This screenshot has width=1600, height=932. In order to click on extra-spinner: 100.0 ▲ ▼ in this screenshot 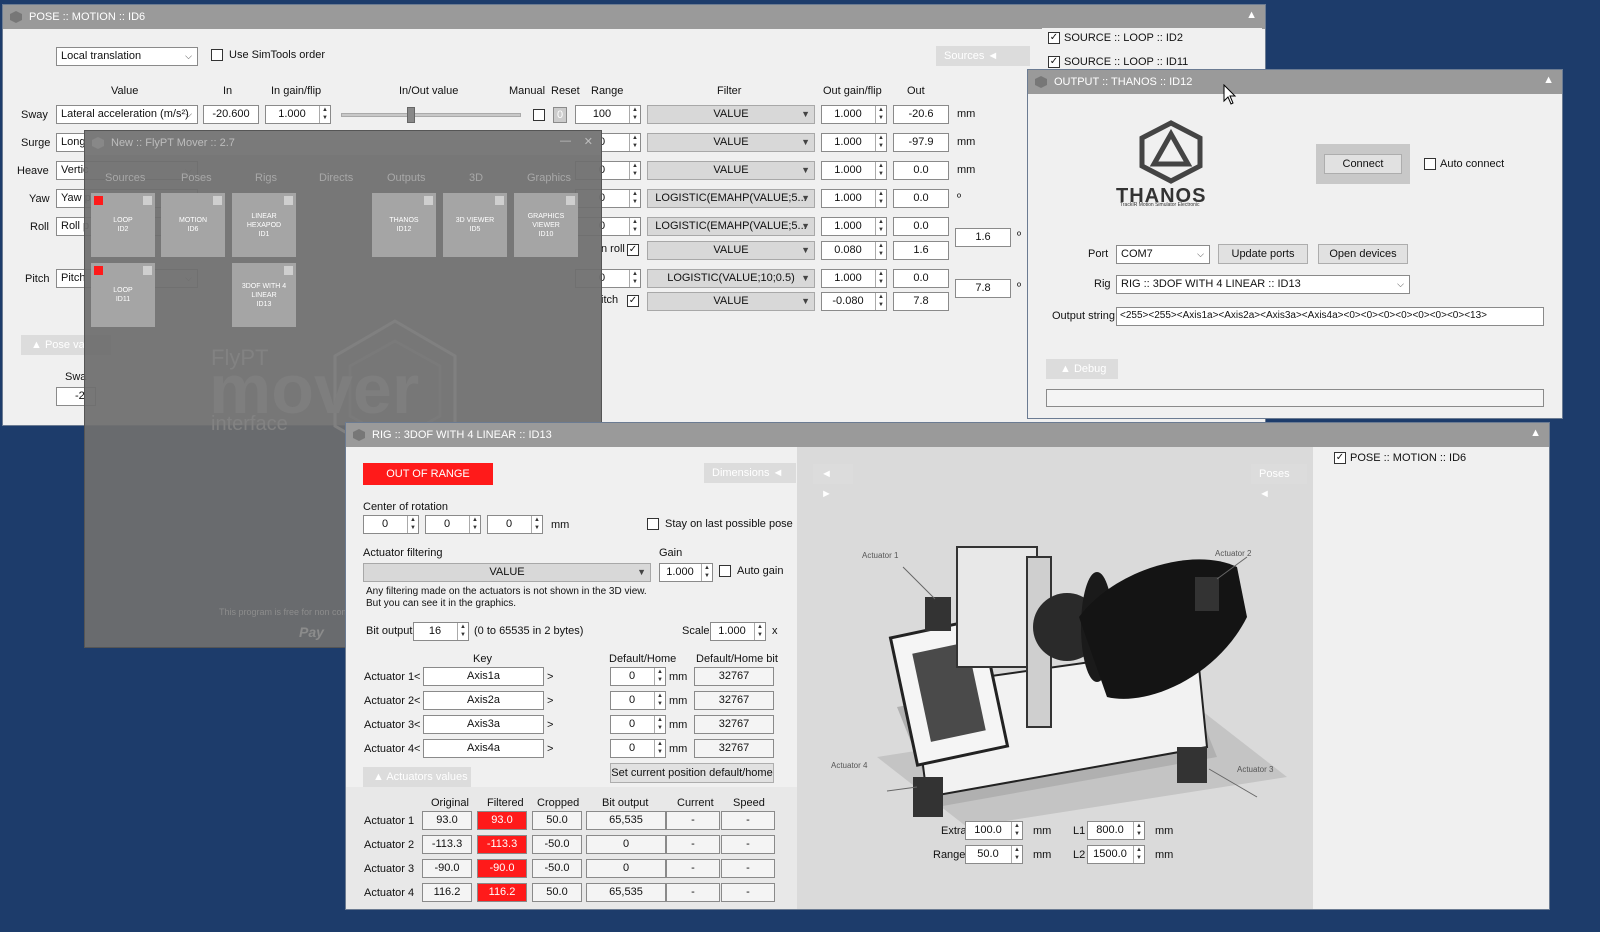, I will do `click(994, 830)`.